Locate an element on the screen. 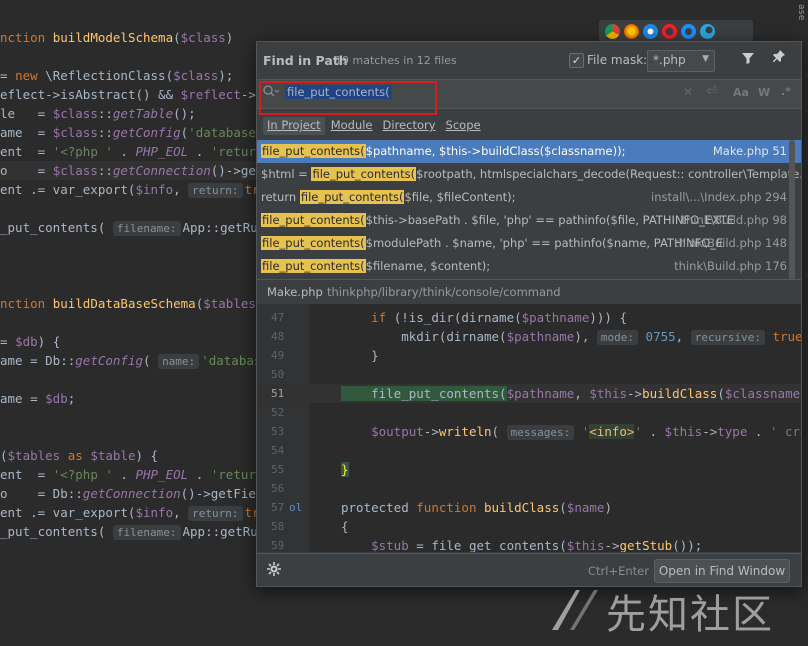 This screenshot has width=808, height=646. line-number: 55 is located at coordinates (278, 469).